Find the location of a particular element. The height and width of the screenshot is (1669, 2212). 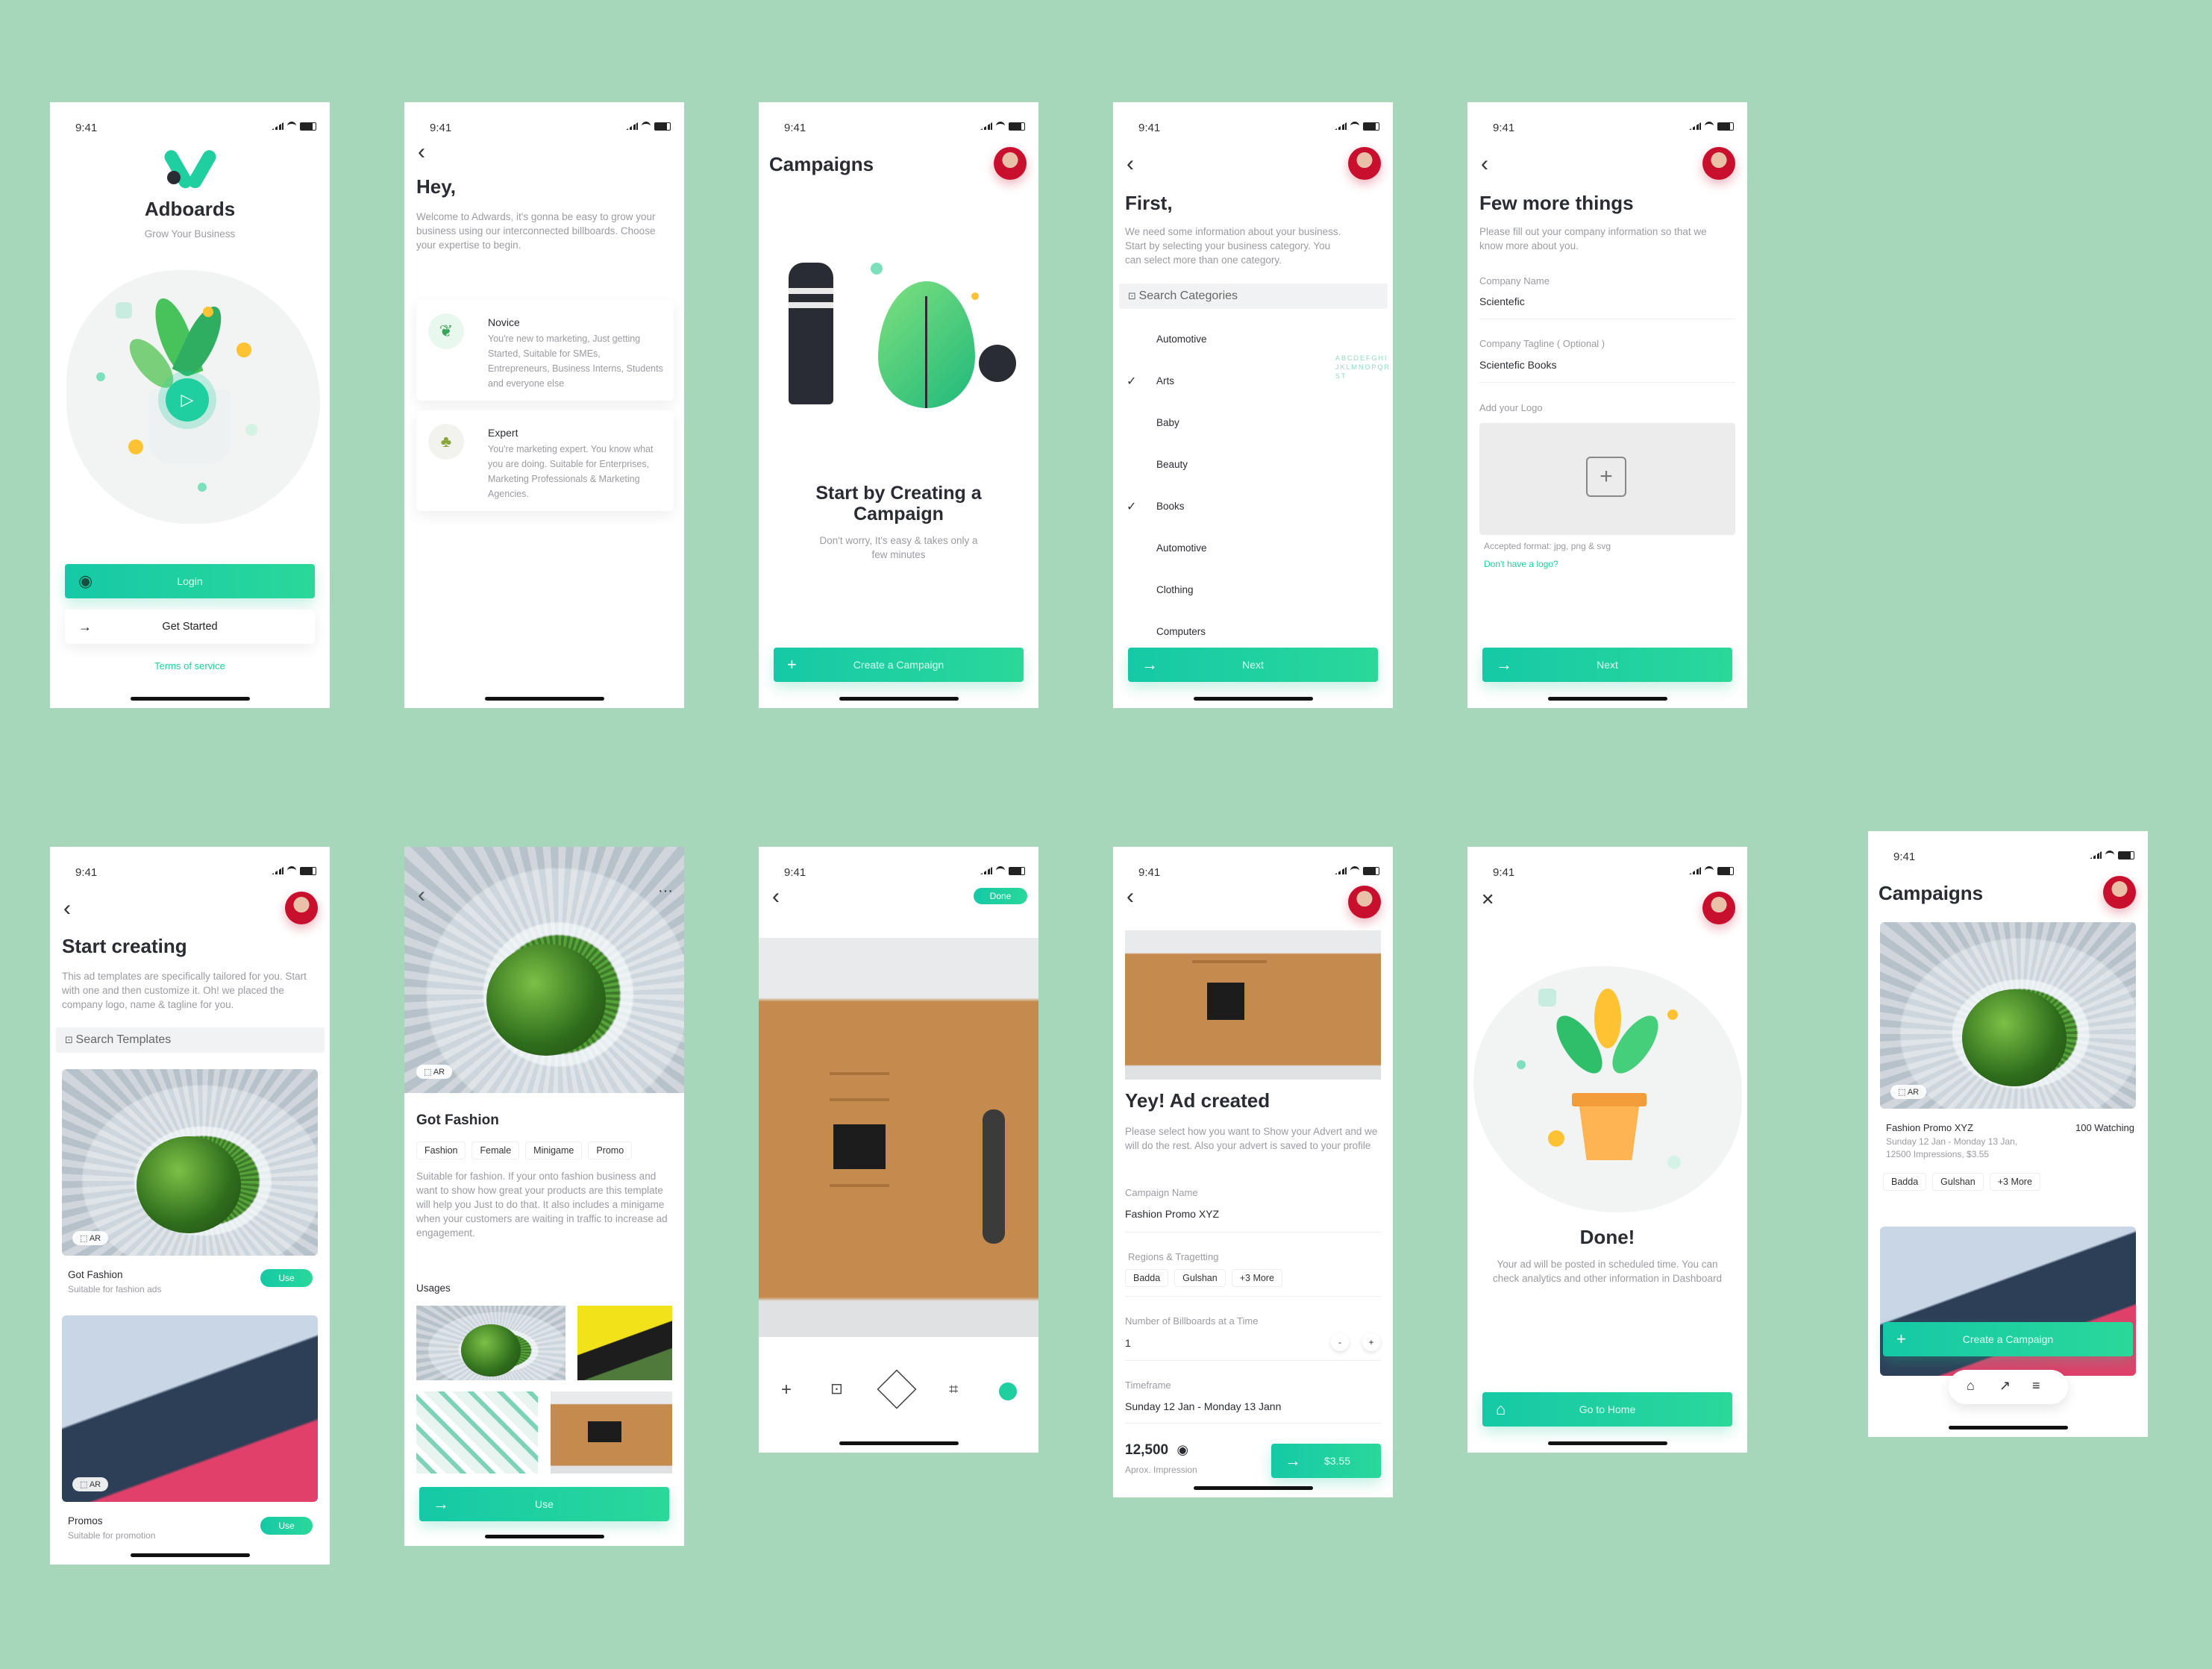

impressions-label: Aprox. Impression is located at coordinates (1161, 1470).